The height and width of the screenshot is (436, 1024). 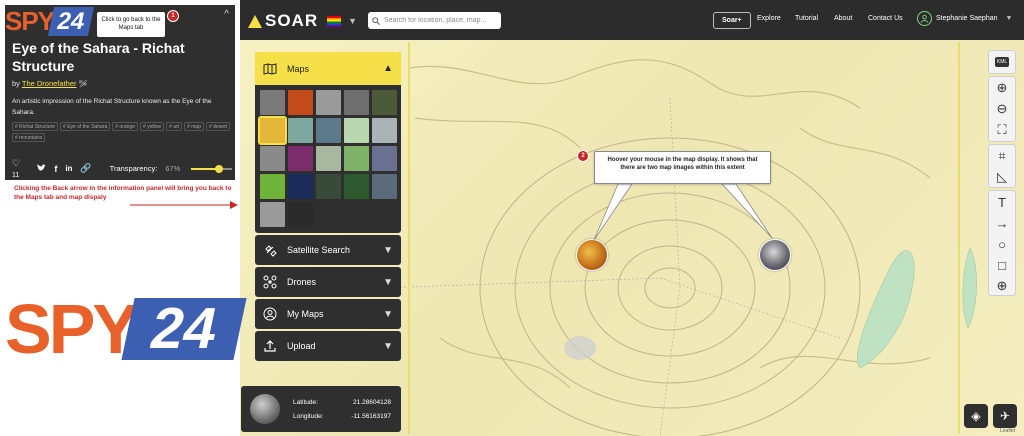 What do you see at coordinates (16, 83) in the screenshot?
I see `by-label: by` at bounding box center [16, 83].